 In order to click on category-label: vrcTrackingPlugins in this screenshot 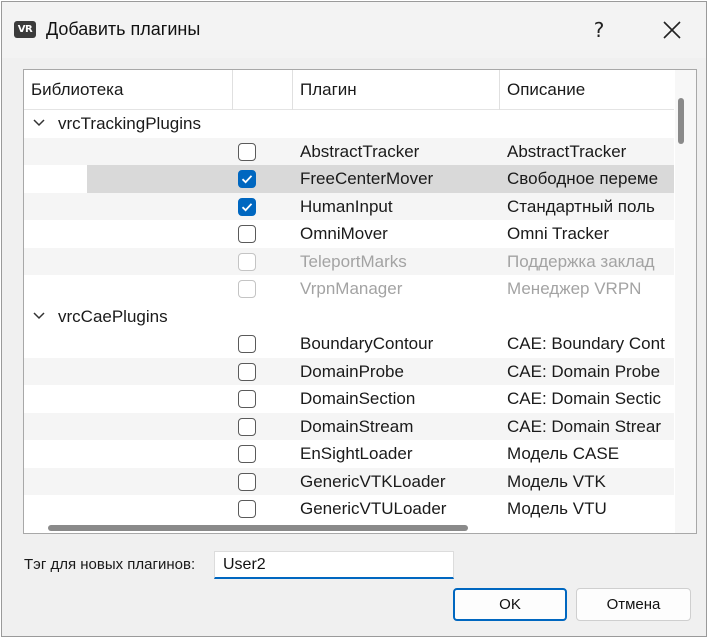, I will do `click(129, 123)`.